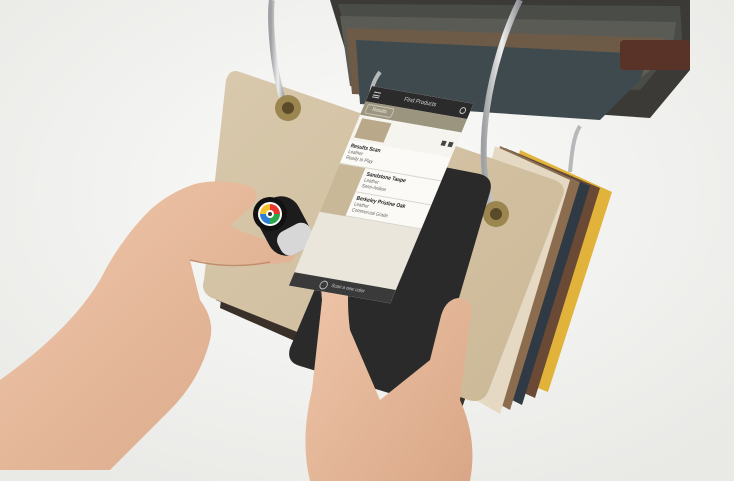 The image size is (734, 481). I want to click on color-logo-icon, so click(270, 214).